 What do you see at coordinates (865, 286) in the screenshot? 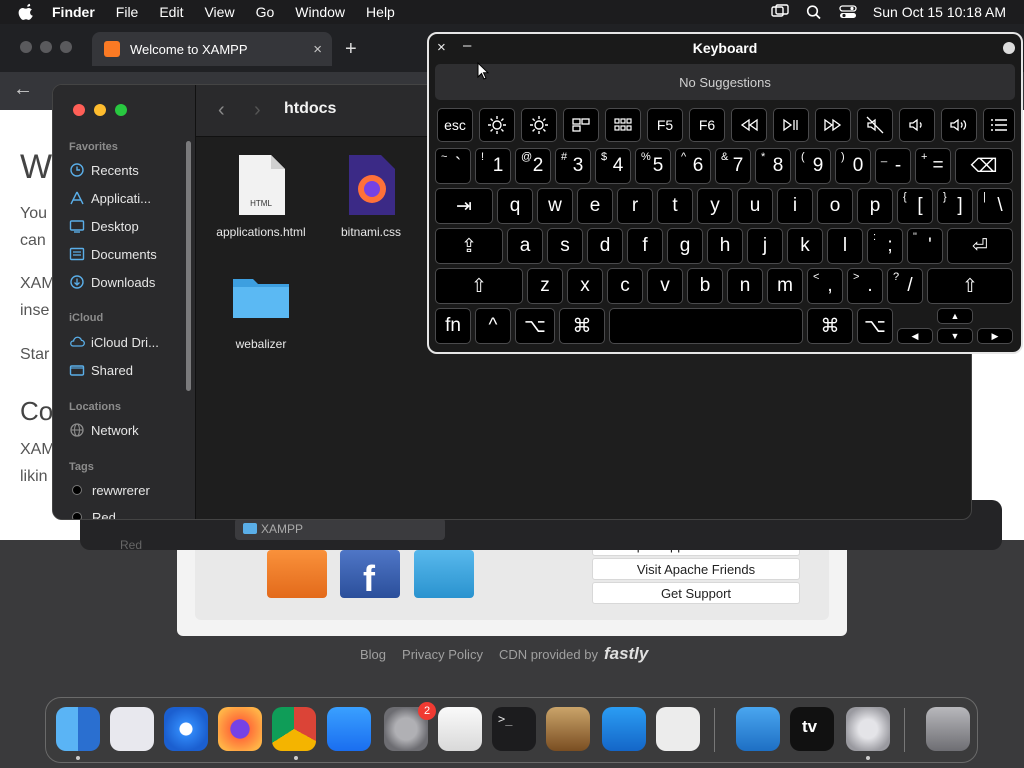
I see `key-symbol-1: >.` at bounding box center [865, 286].